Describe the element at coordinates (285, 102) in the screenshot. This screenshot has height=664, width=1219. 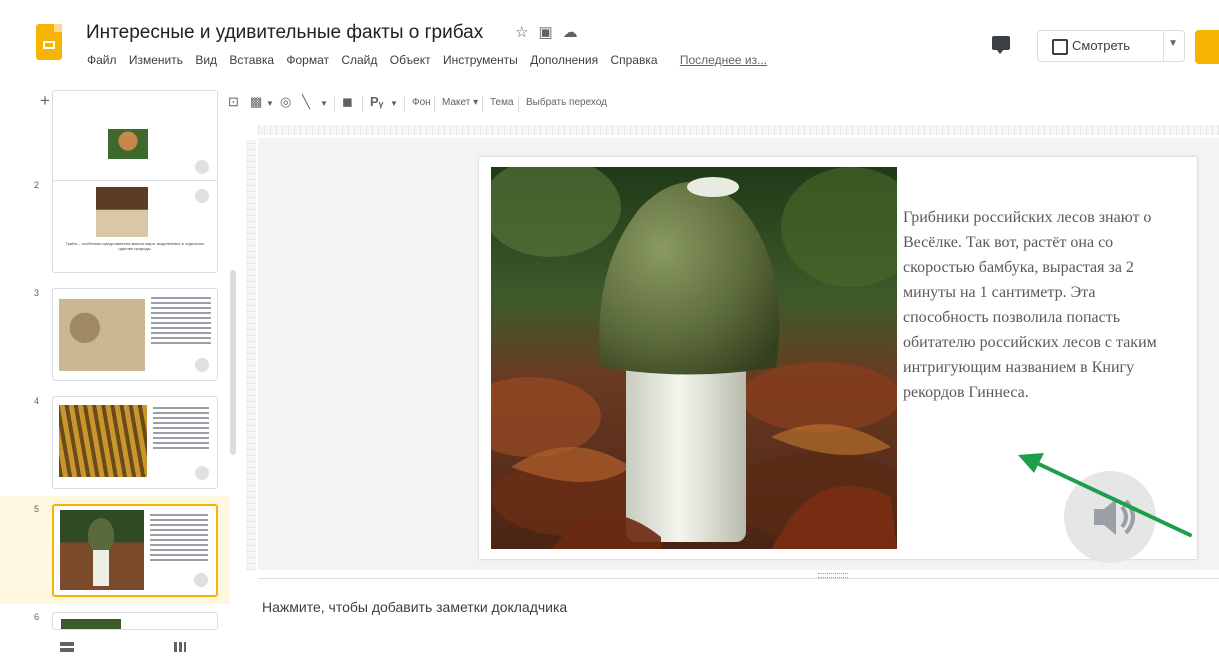
I see `shape-icon: ◎` at that location.